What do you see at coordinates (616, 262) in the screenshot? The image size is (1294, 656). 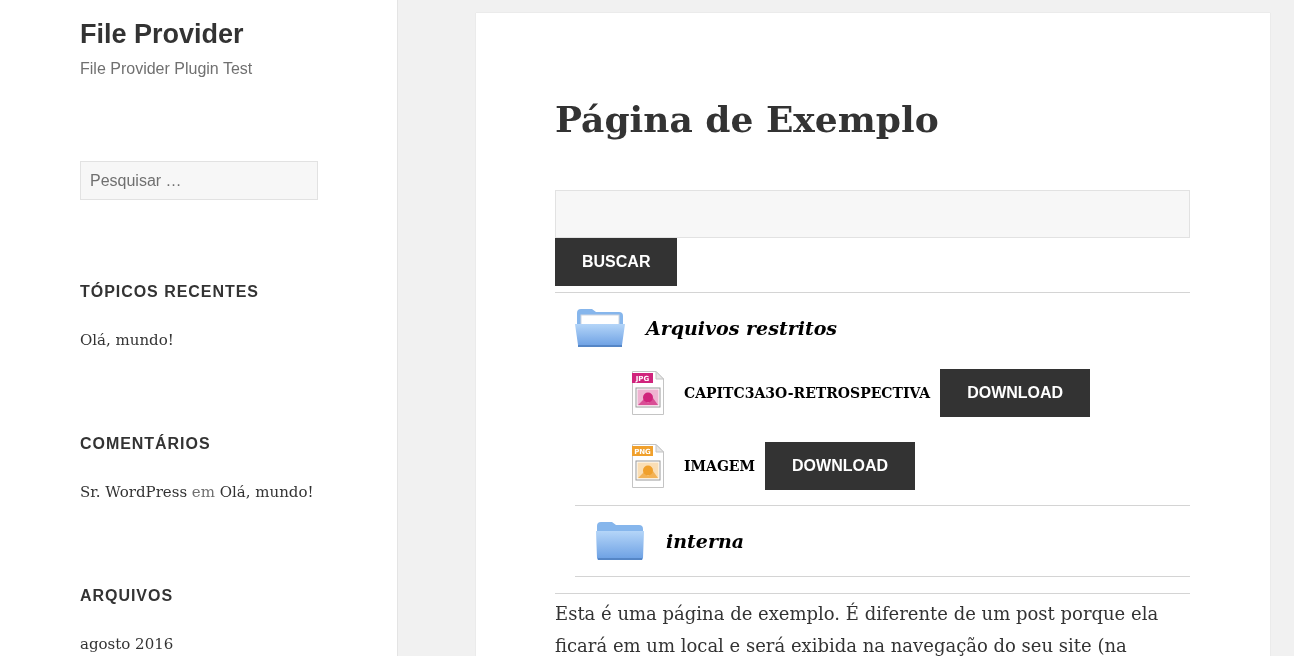 I see `search-button: BUSCAR` at bounding box center [616, 262].